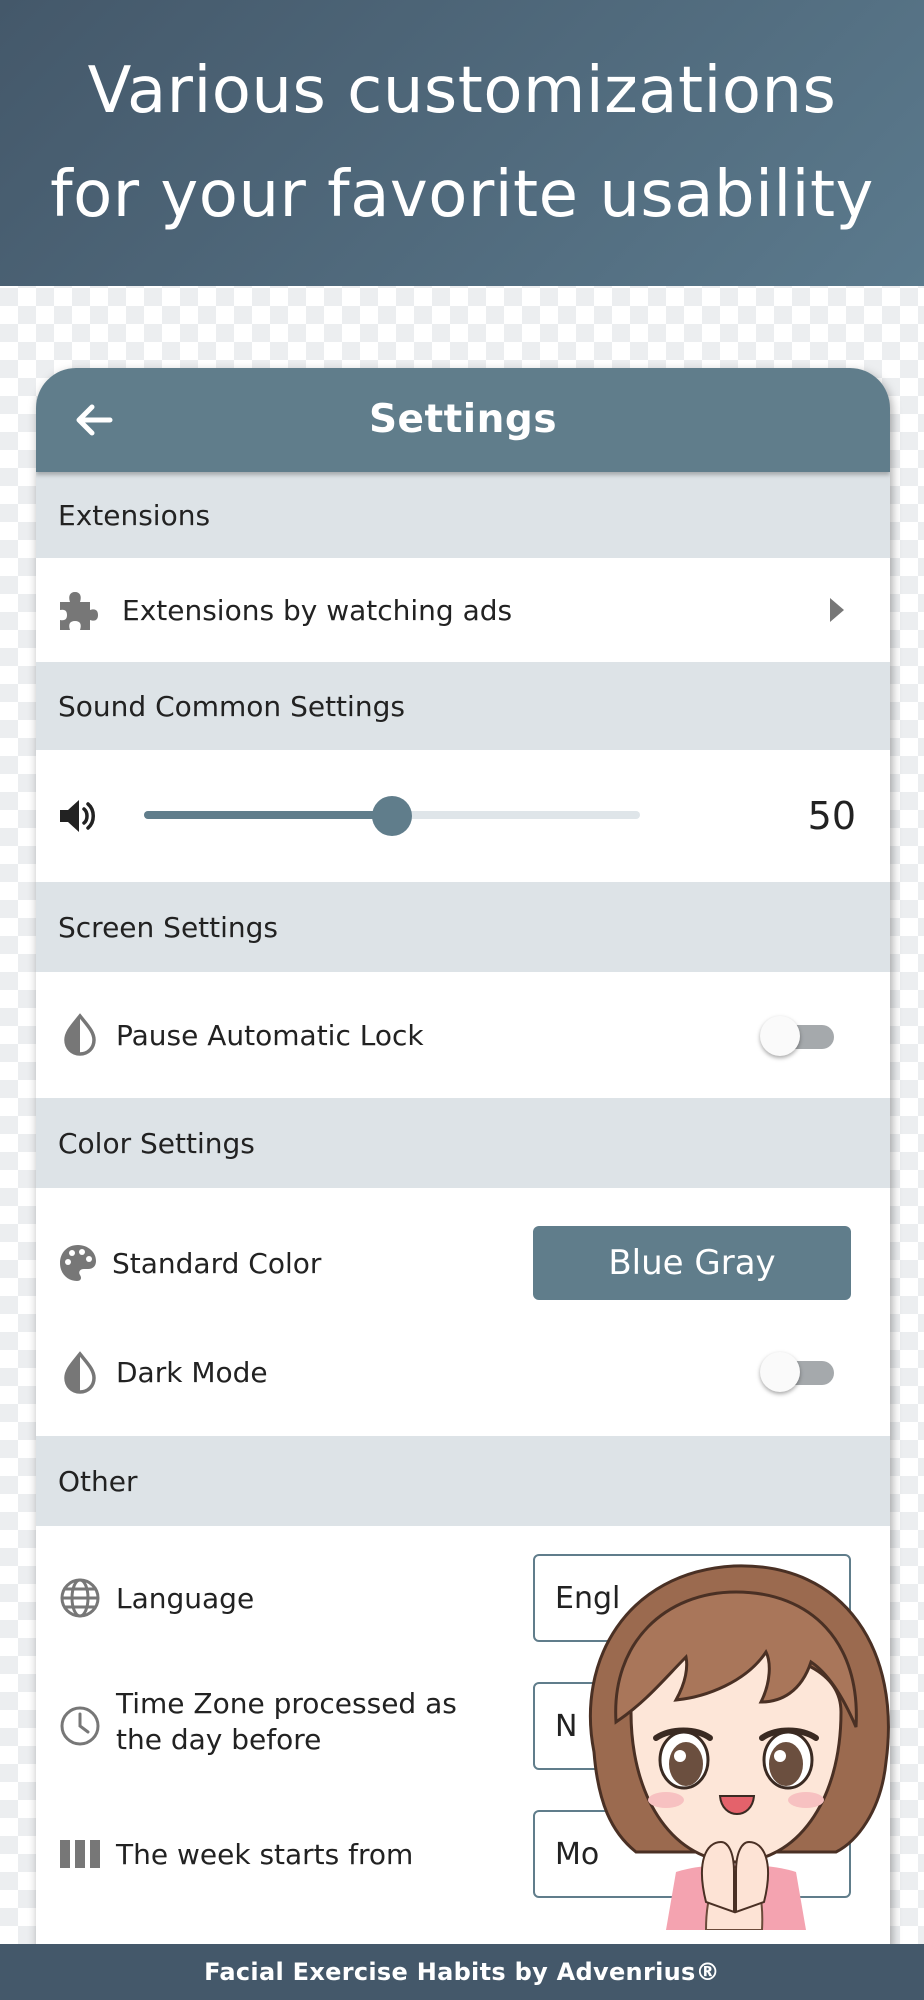 The image size is (924, 2000). I want to click on volume-icon, so click(77, 816).